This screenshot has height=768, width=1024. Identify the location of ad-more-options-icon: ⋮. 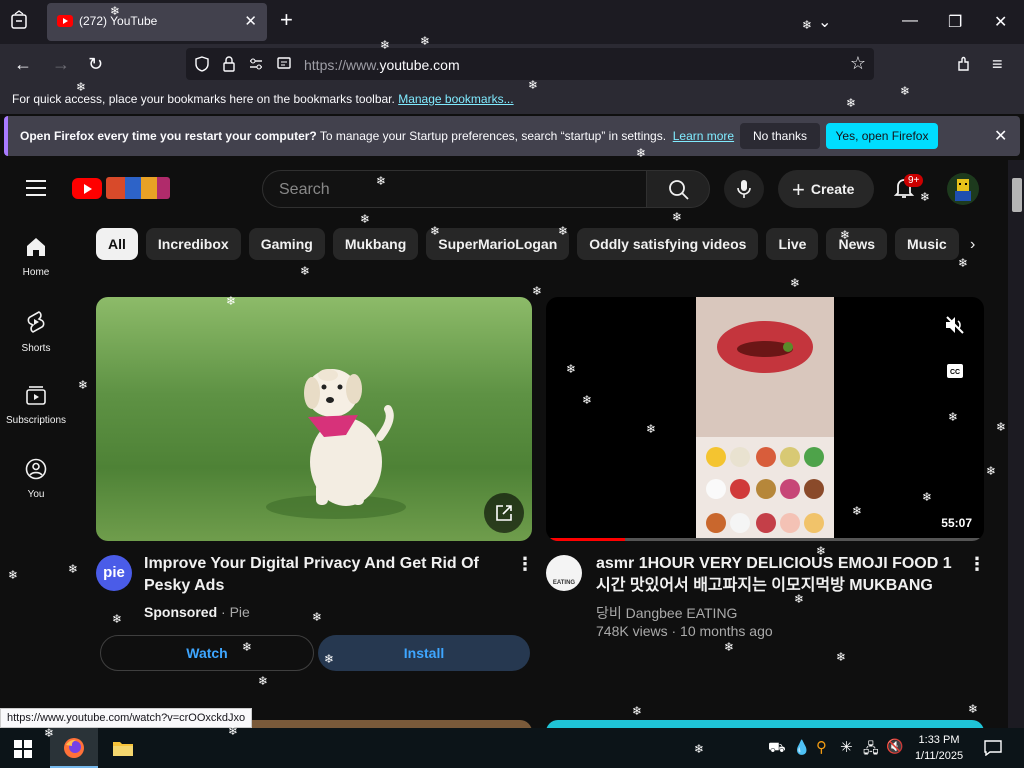
(525, 564).